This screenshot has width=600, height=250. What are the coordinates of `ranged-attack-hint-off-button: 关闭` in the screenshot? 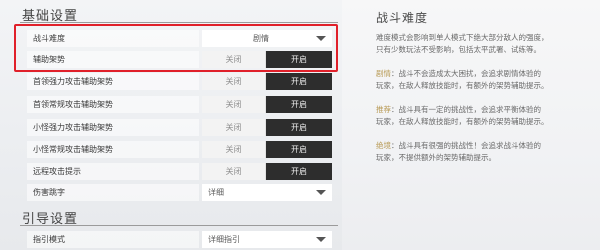 It's located at (234, 171).